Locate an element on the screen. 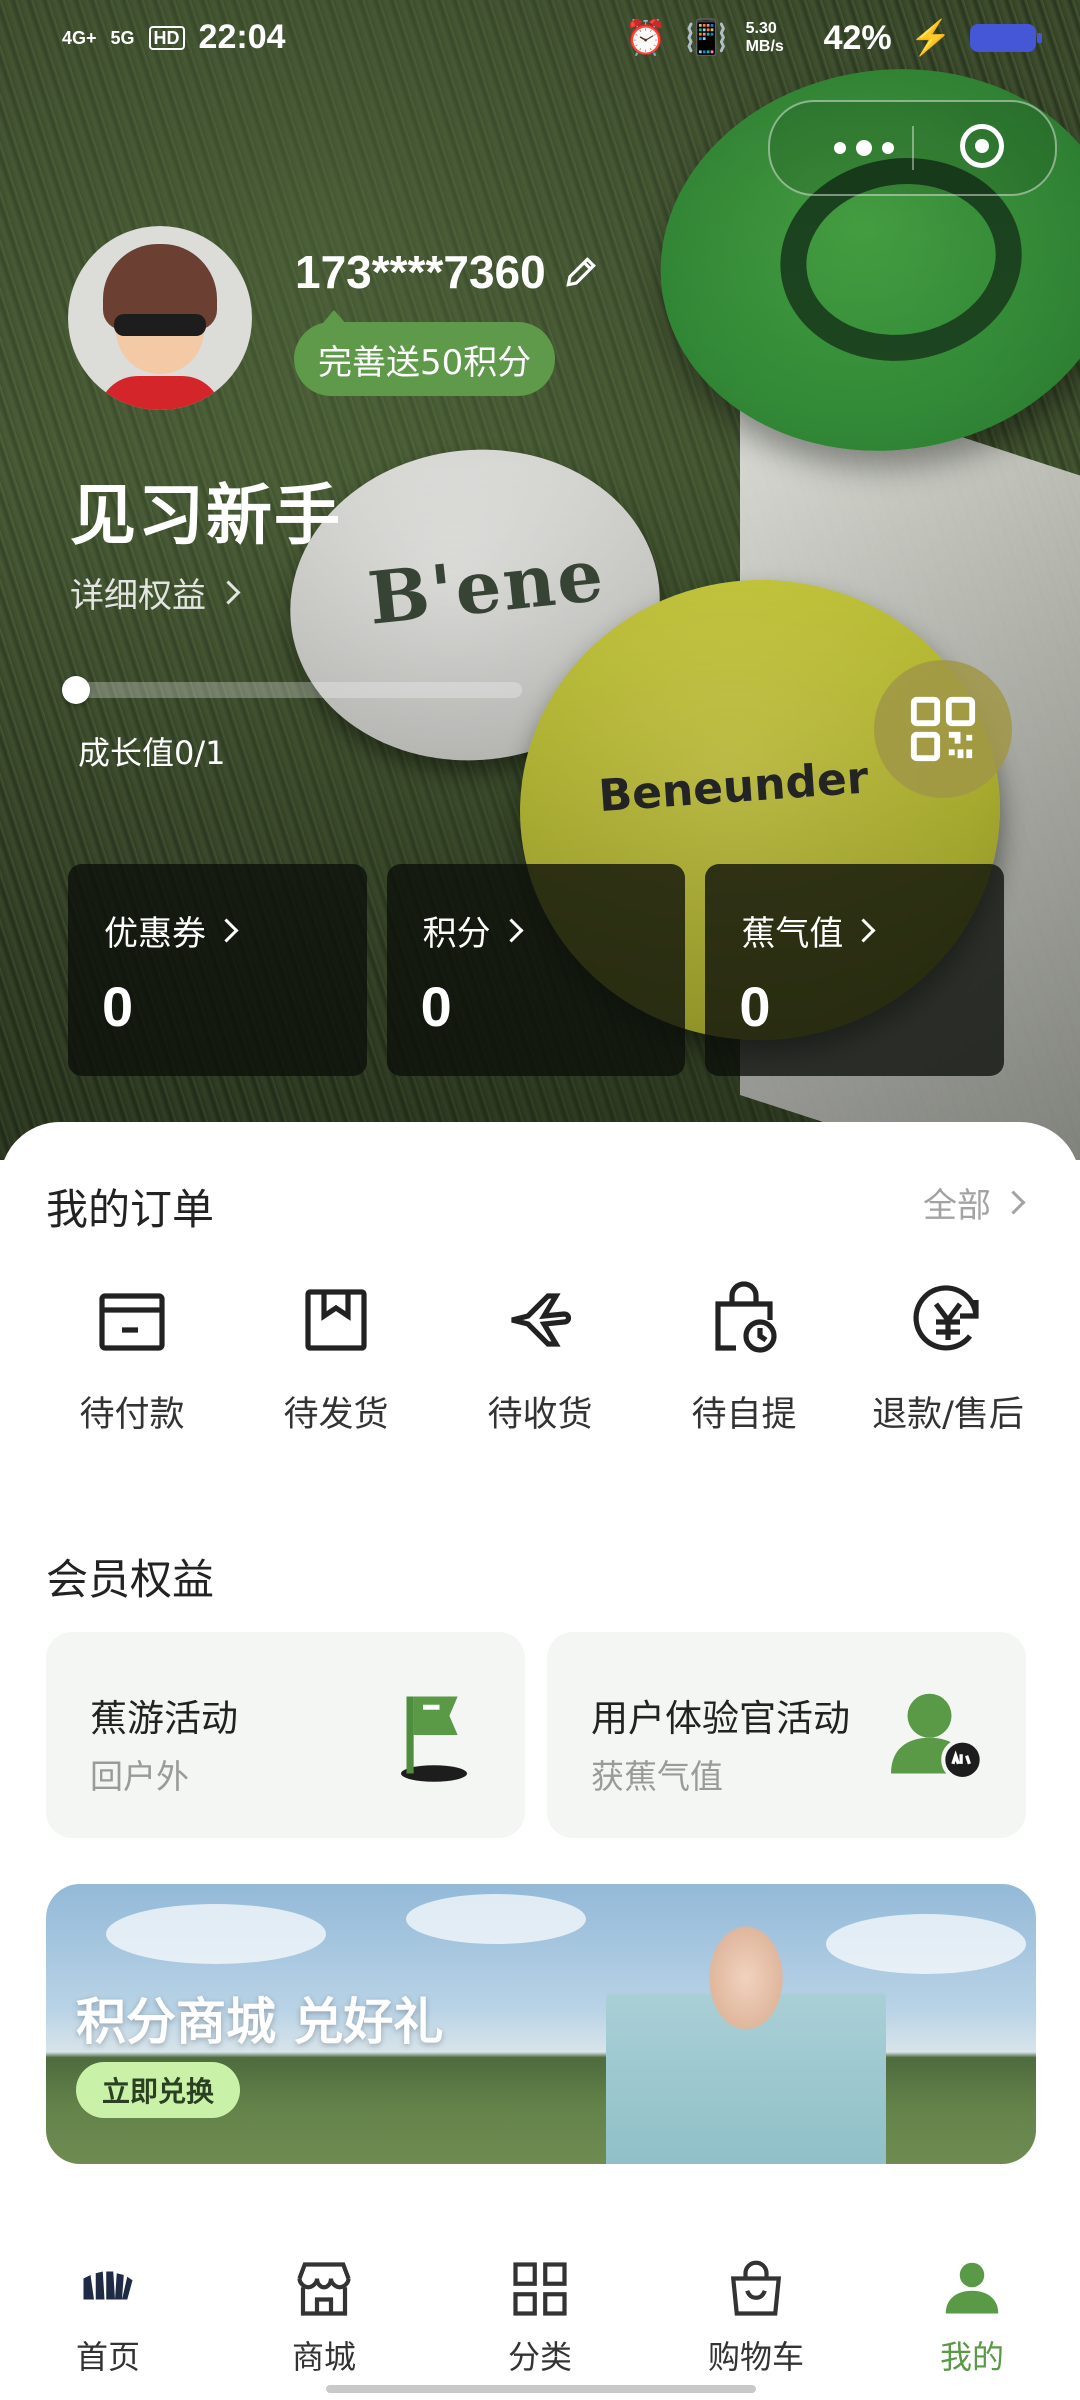 The height and width of the screenshot is (2400, 1080). hd-icon: HD is located at coordinates (166, 37).